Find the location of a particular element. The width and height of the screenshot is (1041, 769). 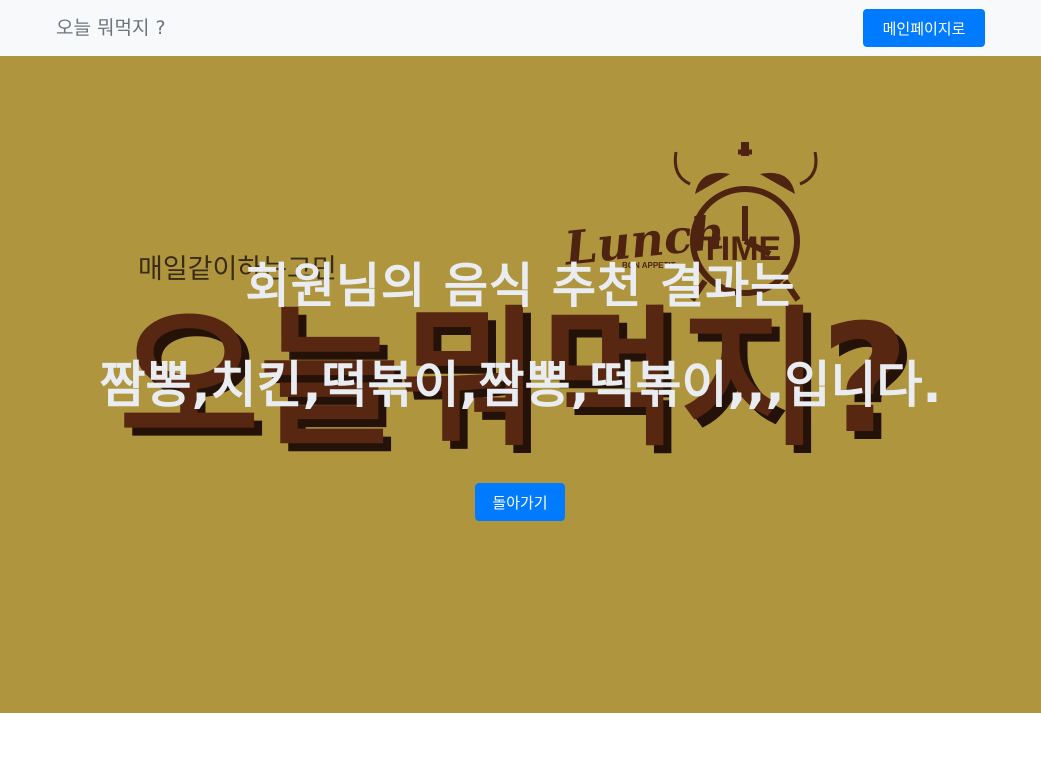

result-foods: 짬뽕,치킨,떡볶이,짬뽕,떡볶이,,,입니다. is located at coordinates (520, 385).